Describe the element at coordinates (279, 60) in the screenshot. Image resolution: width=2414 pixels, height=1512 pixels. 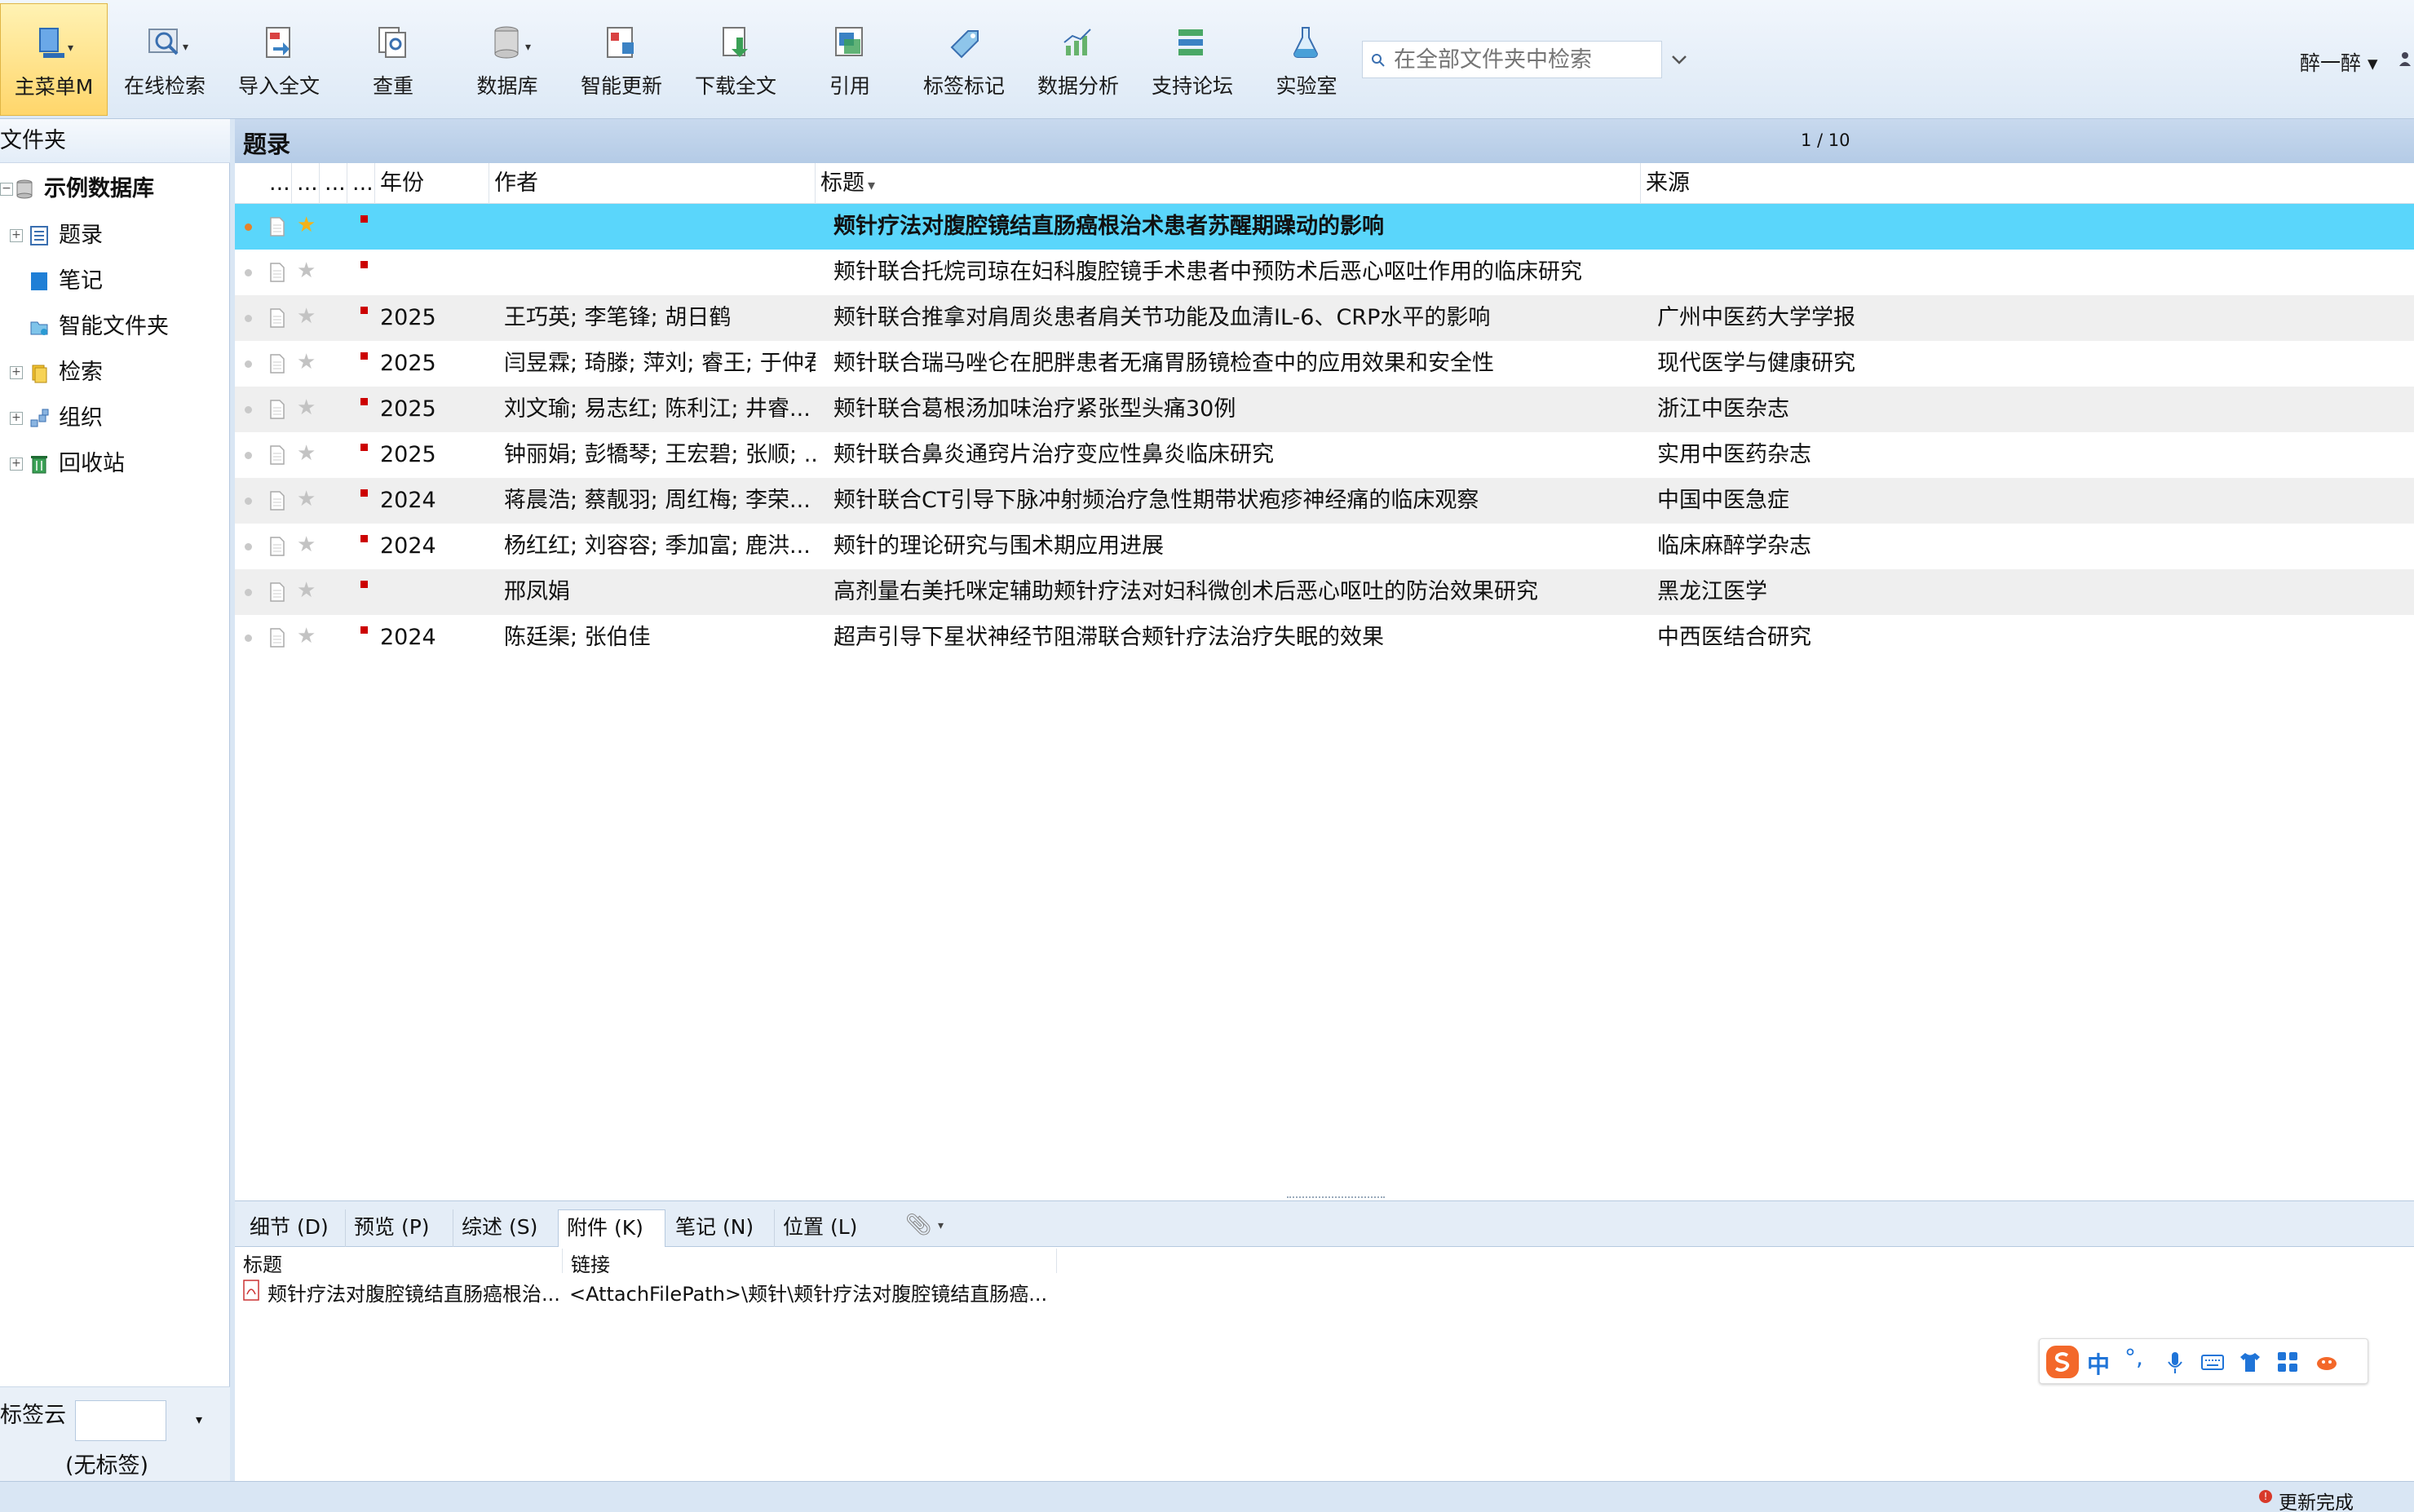
I see `import-fulltext-button: 导入全文` at that location.